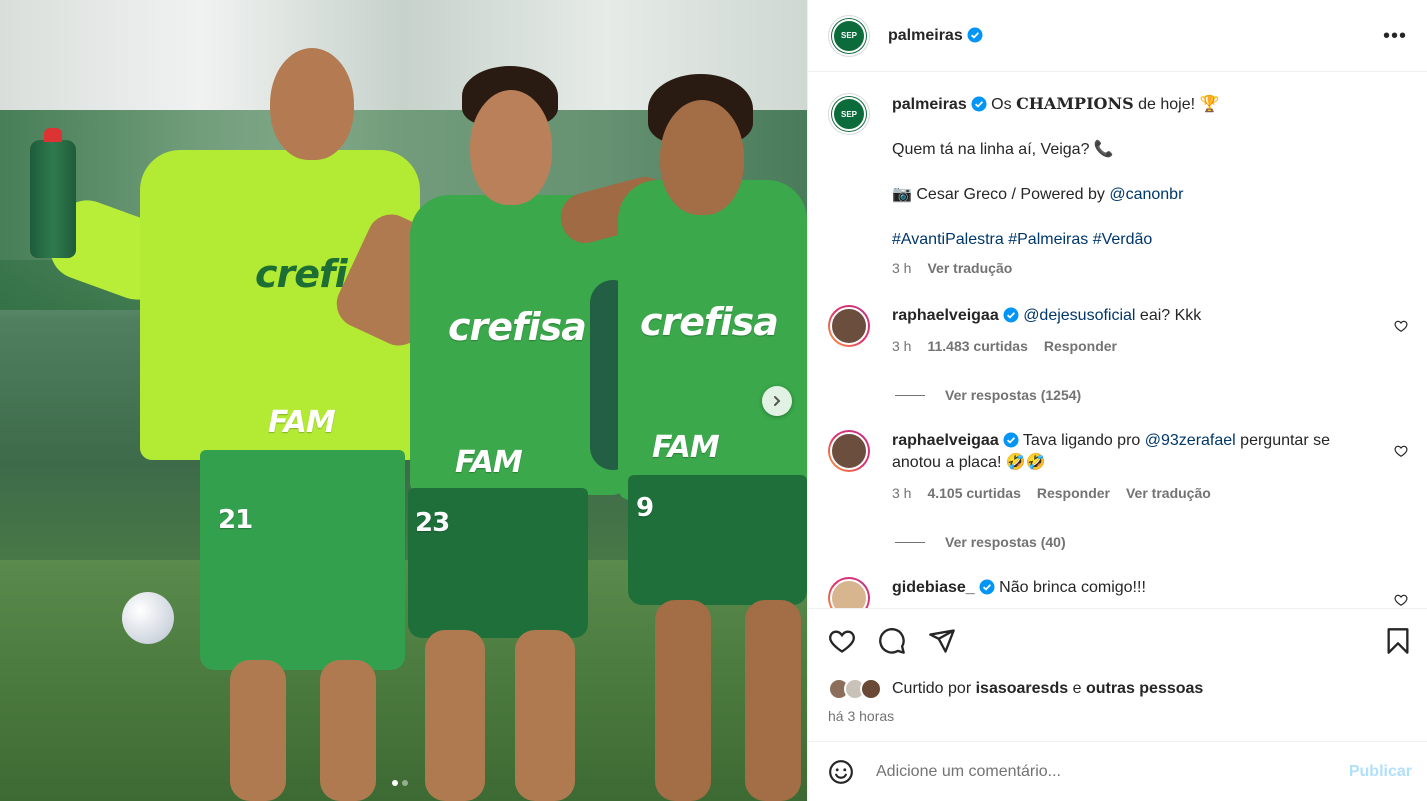 The image size is (1427, 801). What do you see at coordinates (861, 716) in the screenshot?
I see `post-time: há 3 horas` at bounding box center [861, 716].